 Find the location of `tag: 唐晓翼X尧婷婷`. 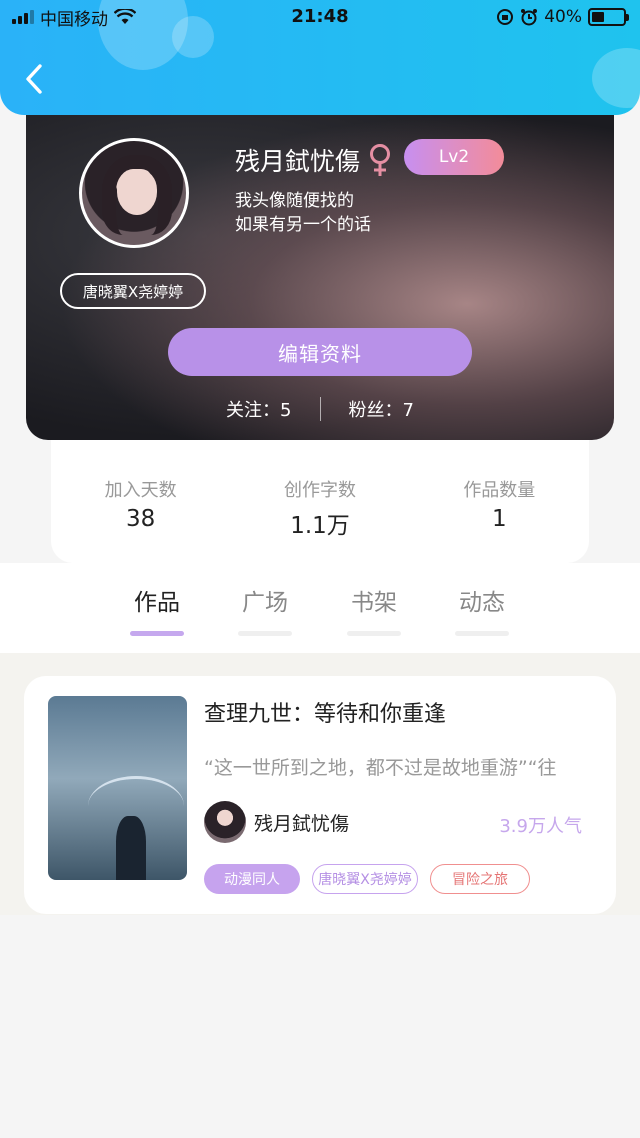

tag: 唐晓翼X尧婷婷 is located at coordinates (365, 879).